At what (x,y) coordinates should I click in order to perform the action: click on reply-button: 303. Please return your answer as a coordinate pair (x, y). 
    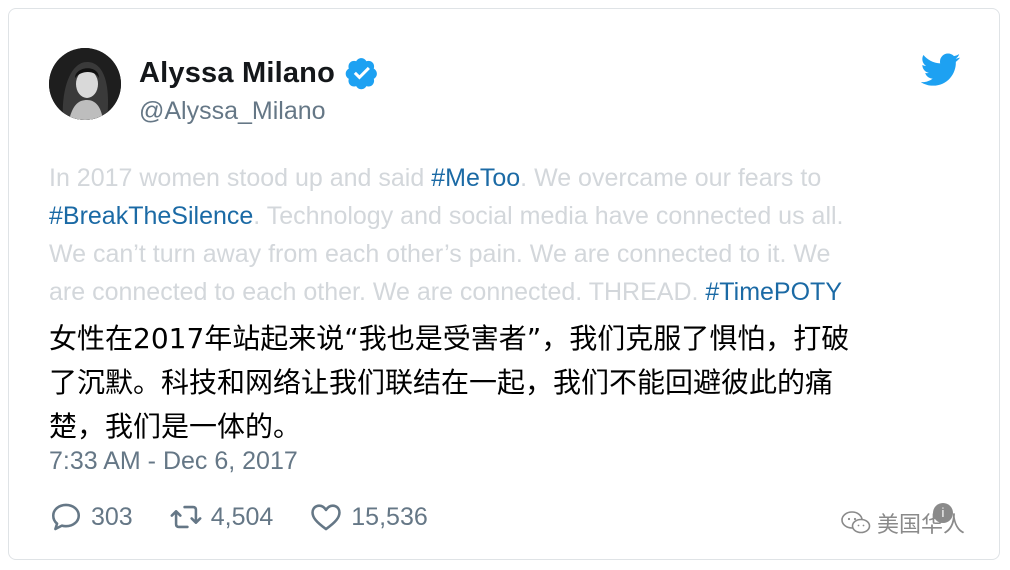
    Looking at the image, I should click on (91, 517).